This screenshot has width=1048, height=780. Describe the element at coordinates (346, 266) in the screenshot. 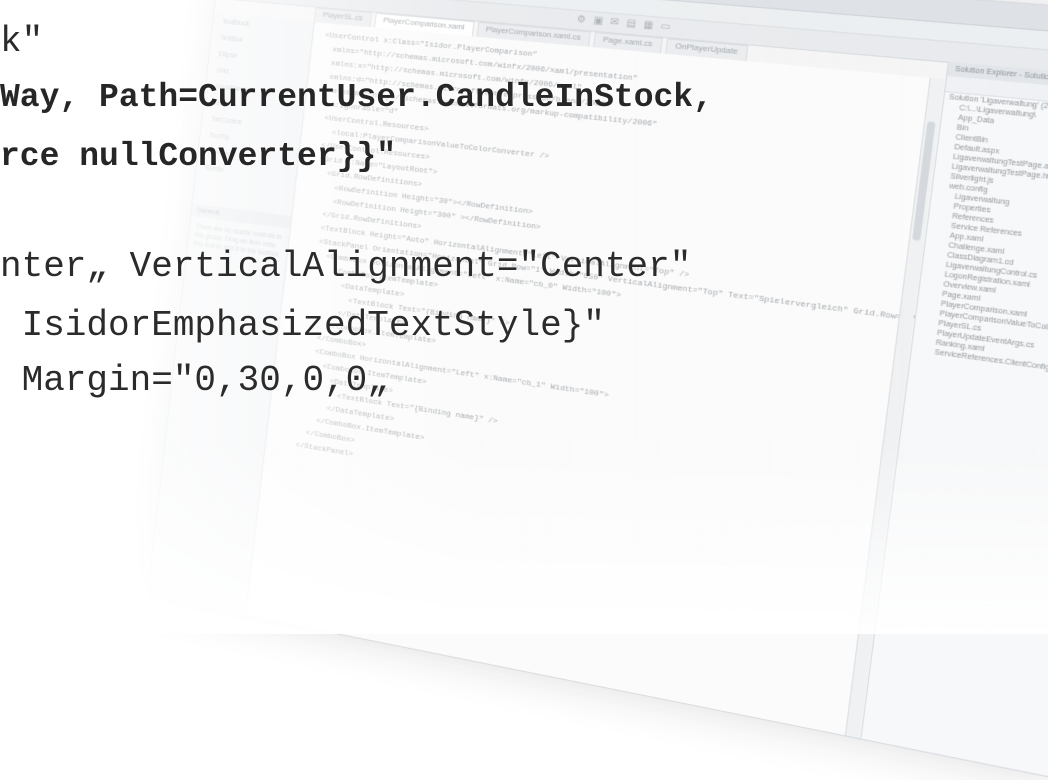

I see `overlay-code-line-4: nter„ VerticalAlignment="Center"` at that location.